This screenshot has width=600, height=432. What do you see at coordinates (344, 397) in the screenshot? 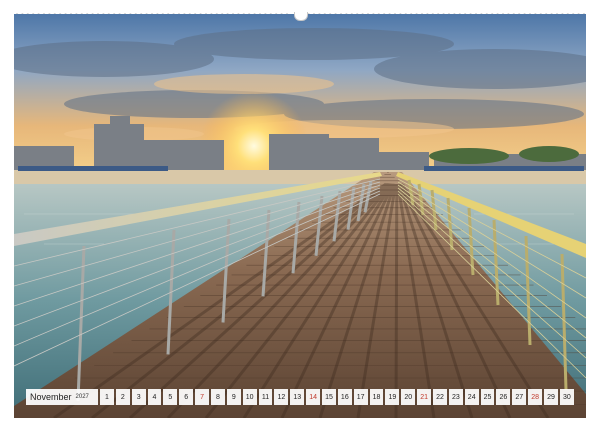
I see `calendar-day: 16` at bounding box center [344, 397].